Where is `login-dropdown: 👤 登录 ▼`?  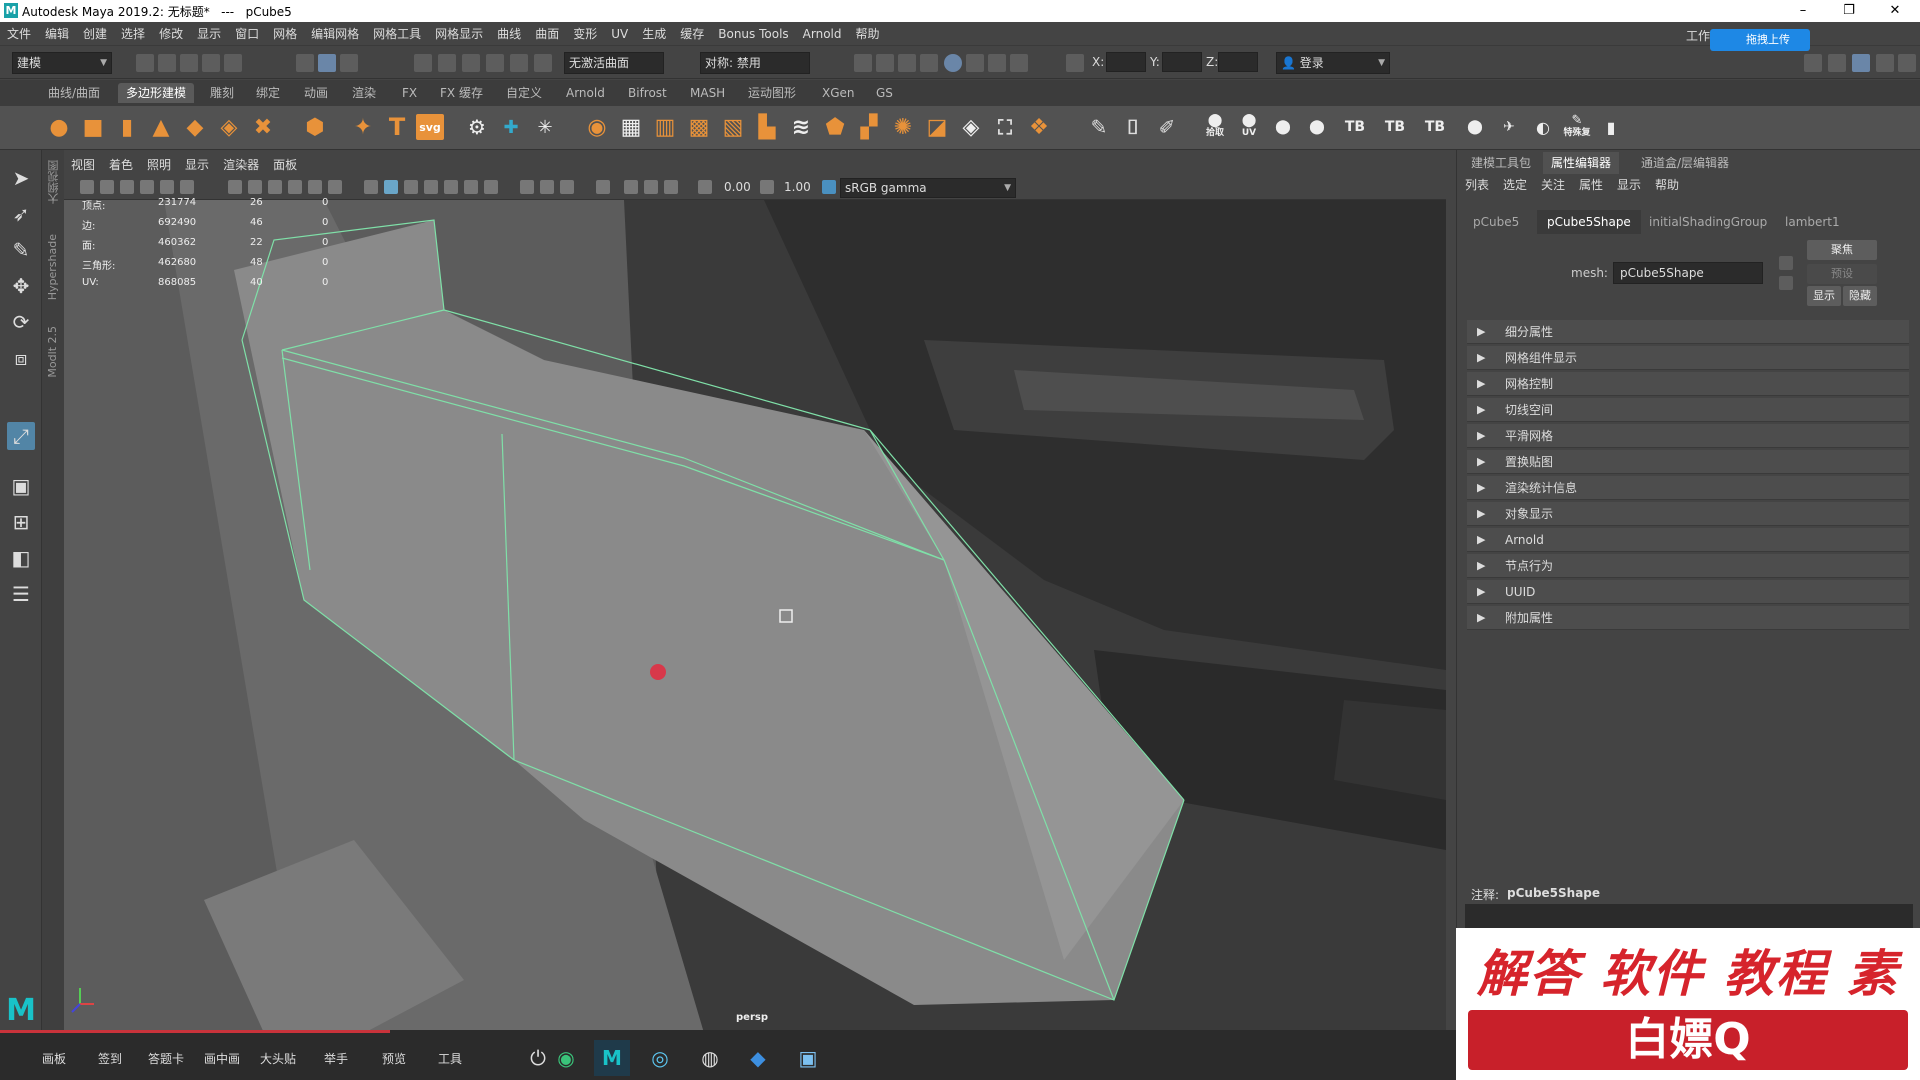 login-dropdown: 👤 登录 ▼ is located at coordinates (1333, 63).